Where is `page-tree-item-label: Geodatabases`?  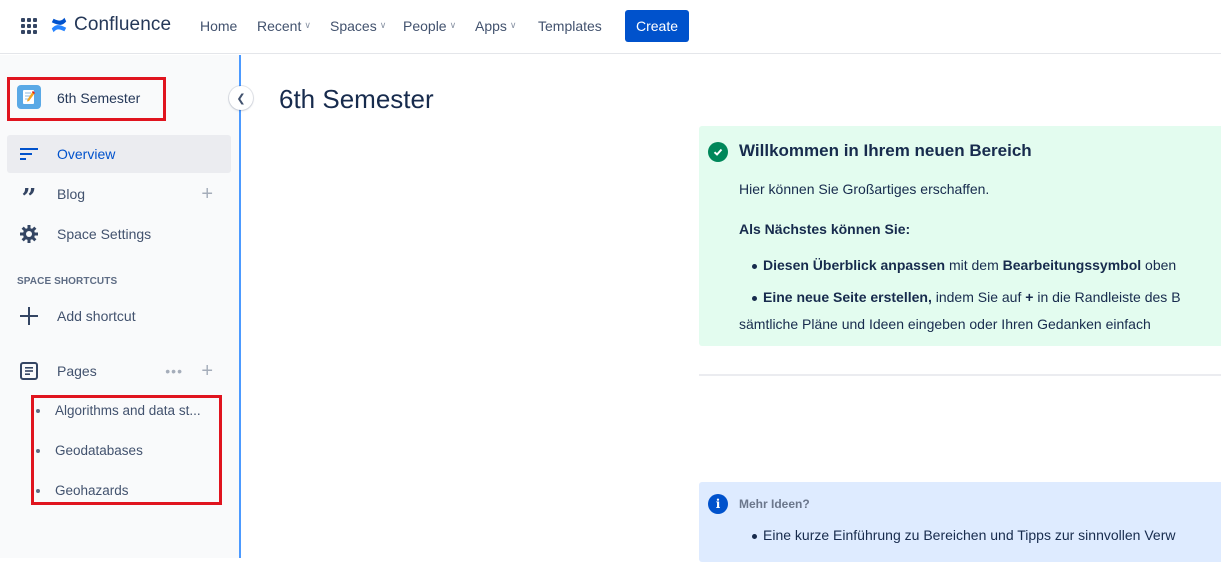 page-tree-item-label: Geodatabases is located at coordinates (99, 450).